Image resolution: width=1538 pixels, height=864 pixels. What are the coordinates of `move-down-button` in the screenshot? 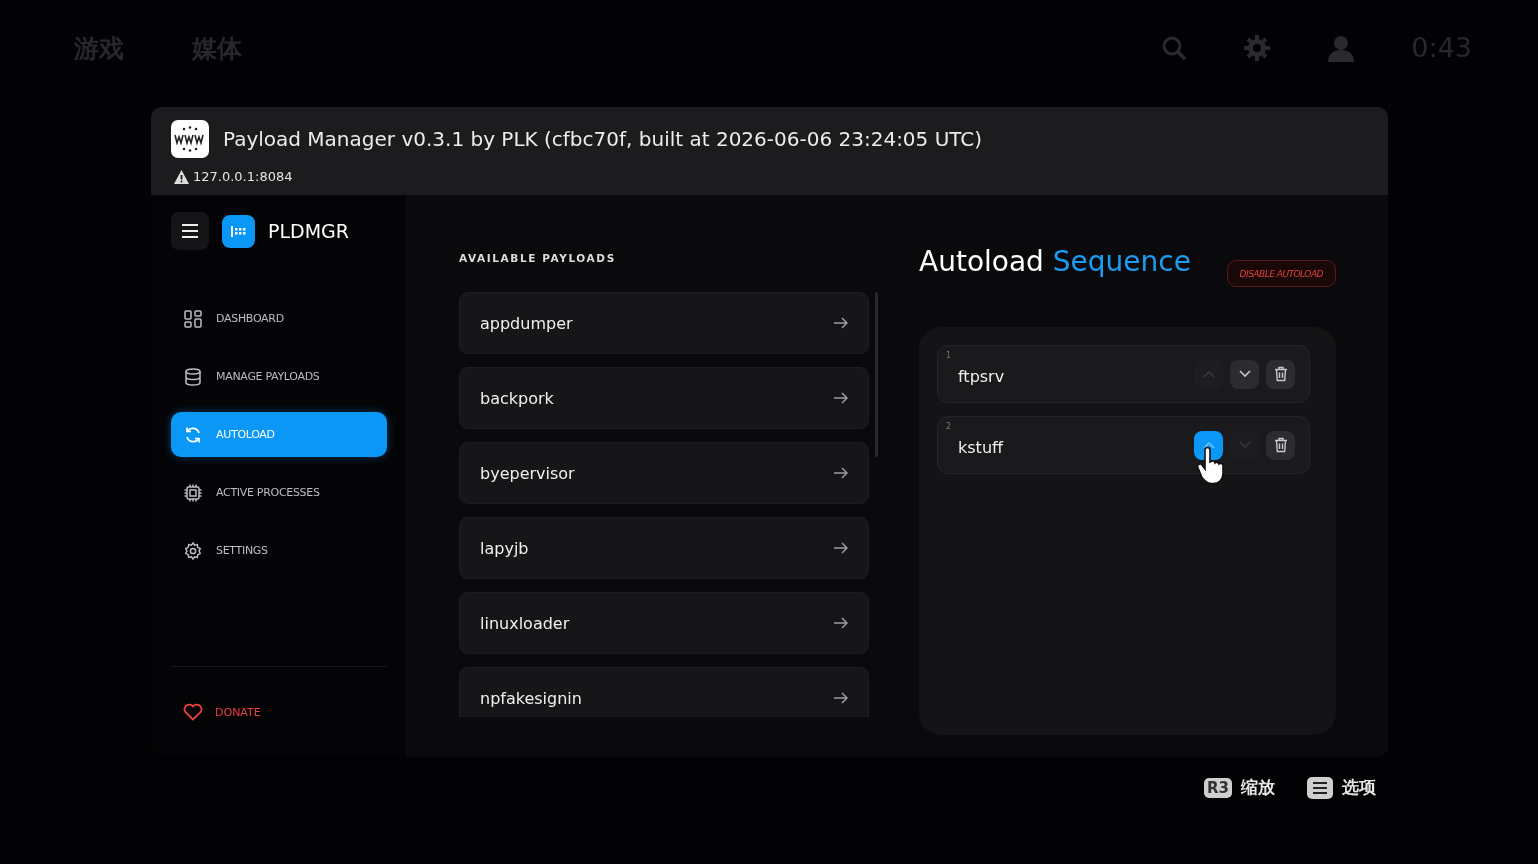 It's located at (1244, 374).